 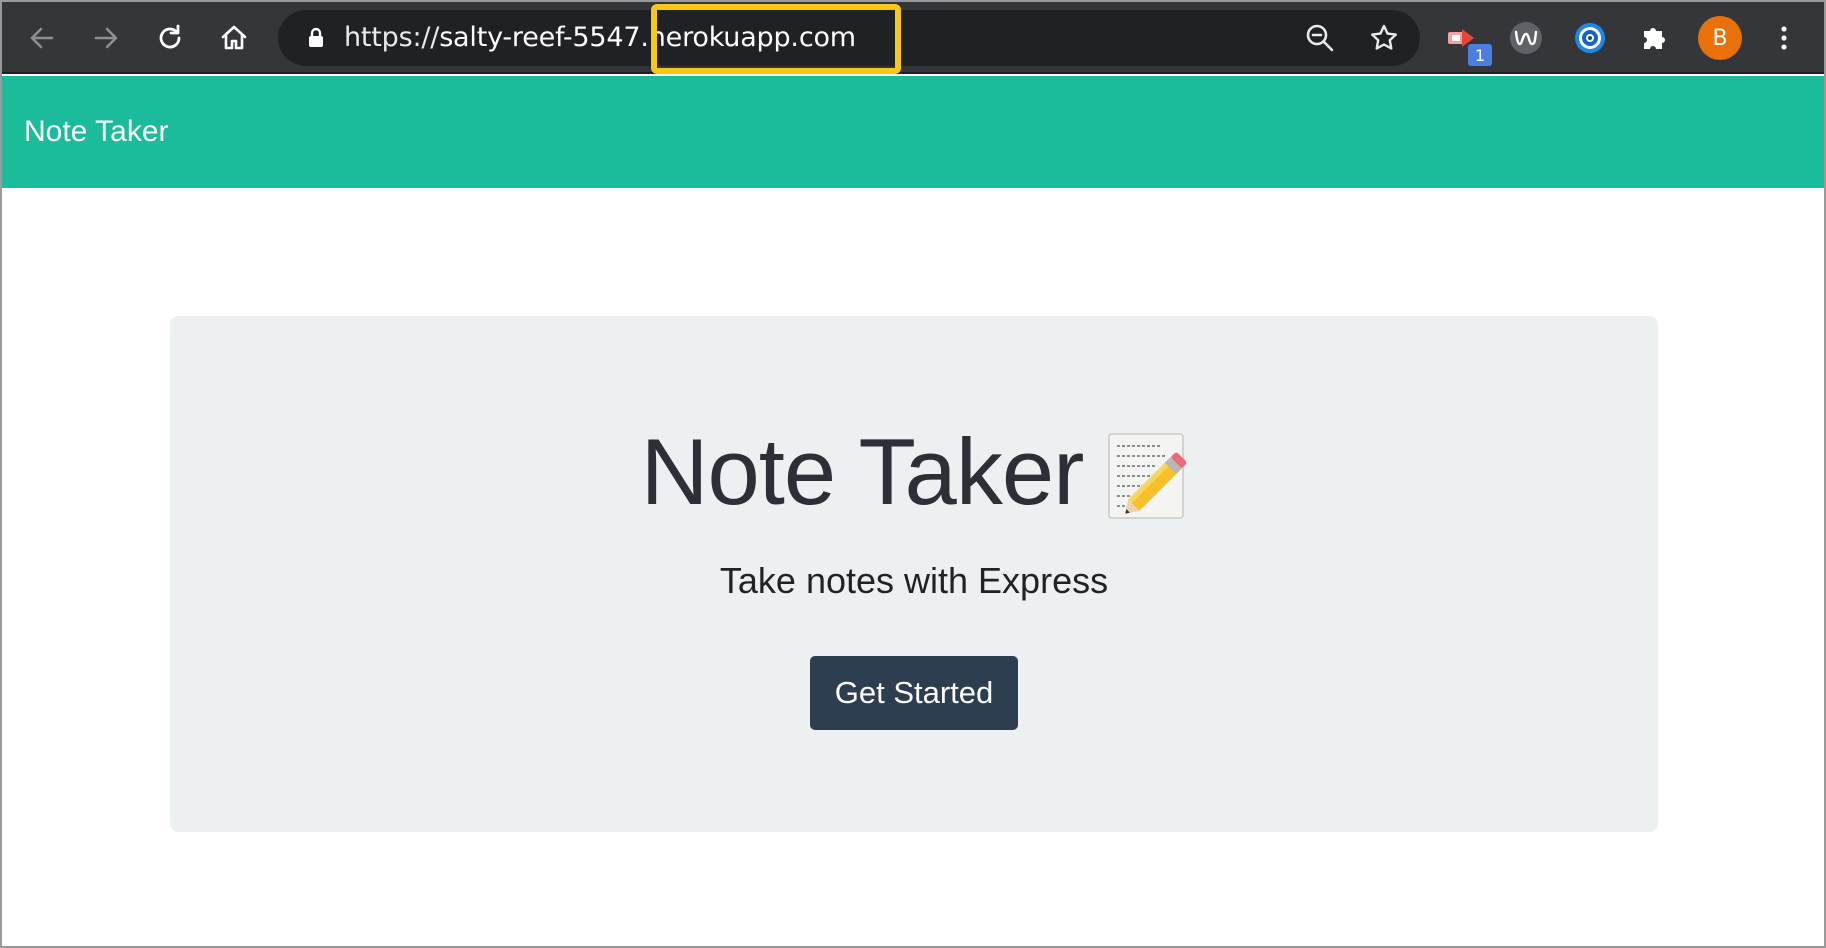 I want to click on profile-avatar: B, so click(x=1720, y=38).